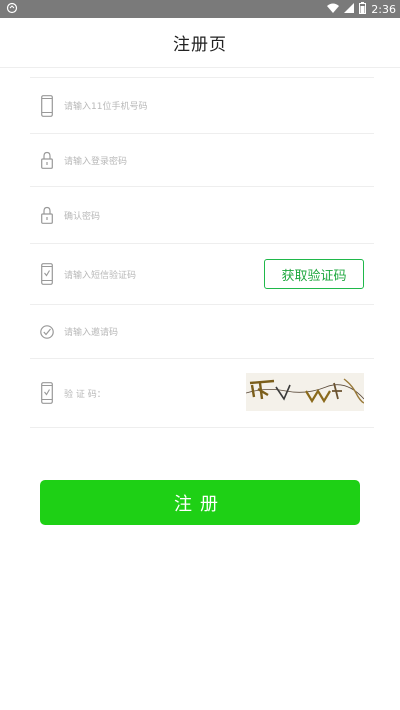  Describe the element at coordinates (202, 215) in the screenshot. I see `confirm-password-field: 确认密码` at that location.